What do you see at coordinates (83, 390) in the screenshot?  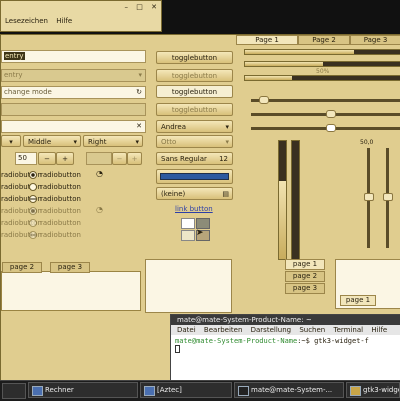 I see `taskbar-button-calculator: Rechner` at bounding box center [83, 390].